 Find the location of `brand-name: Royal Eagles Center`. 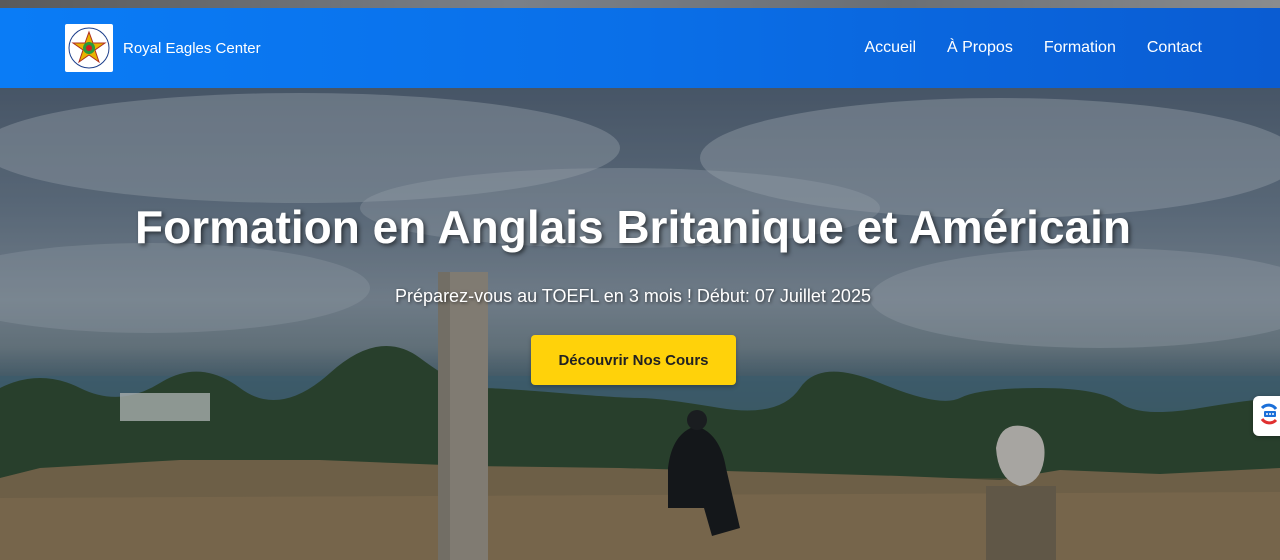

brand-name: Royal Eagles Center is located at coordinates (192, 48).